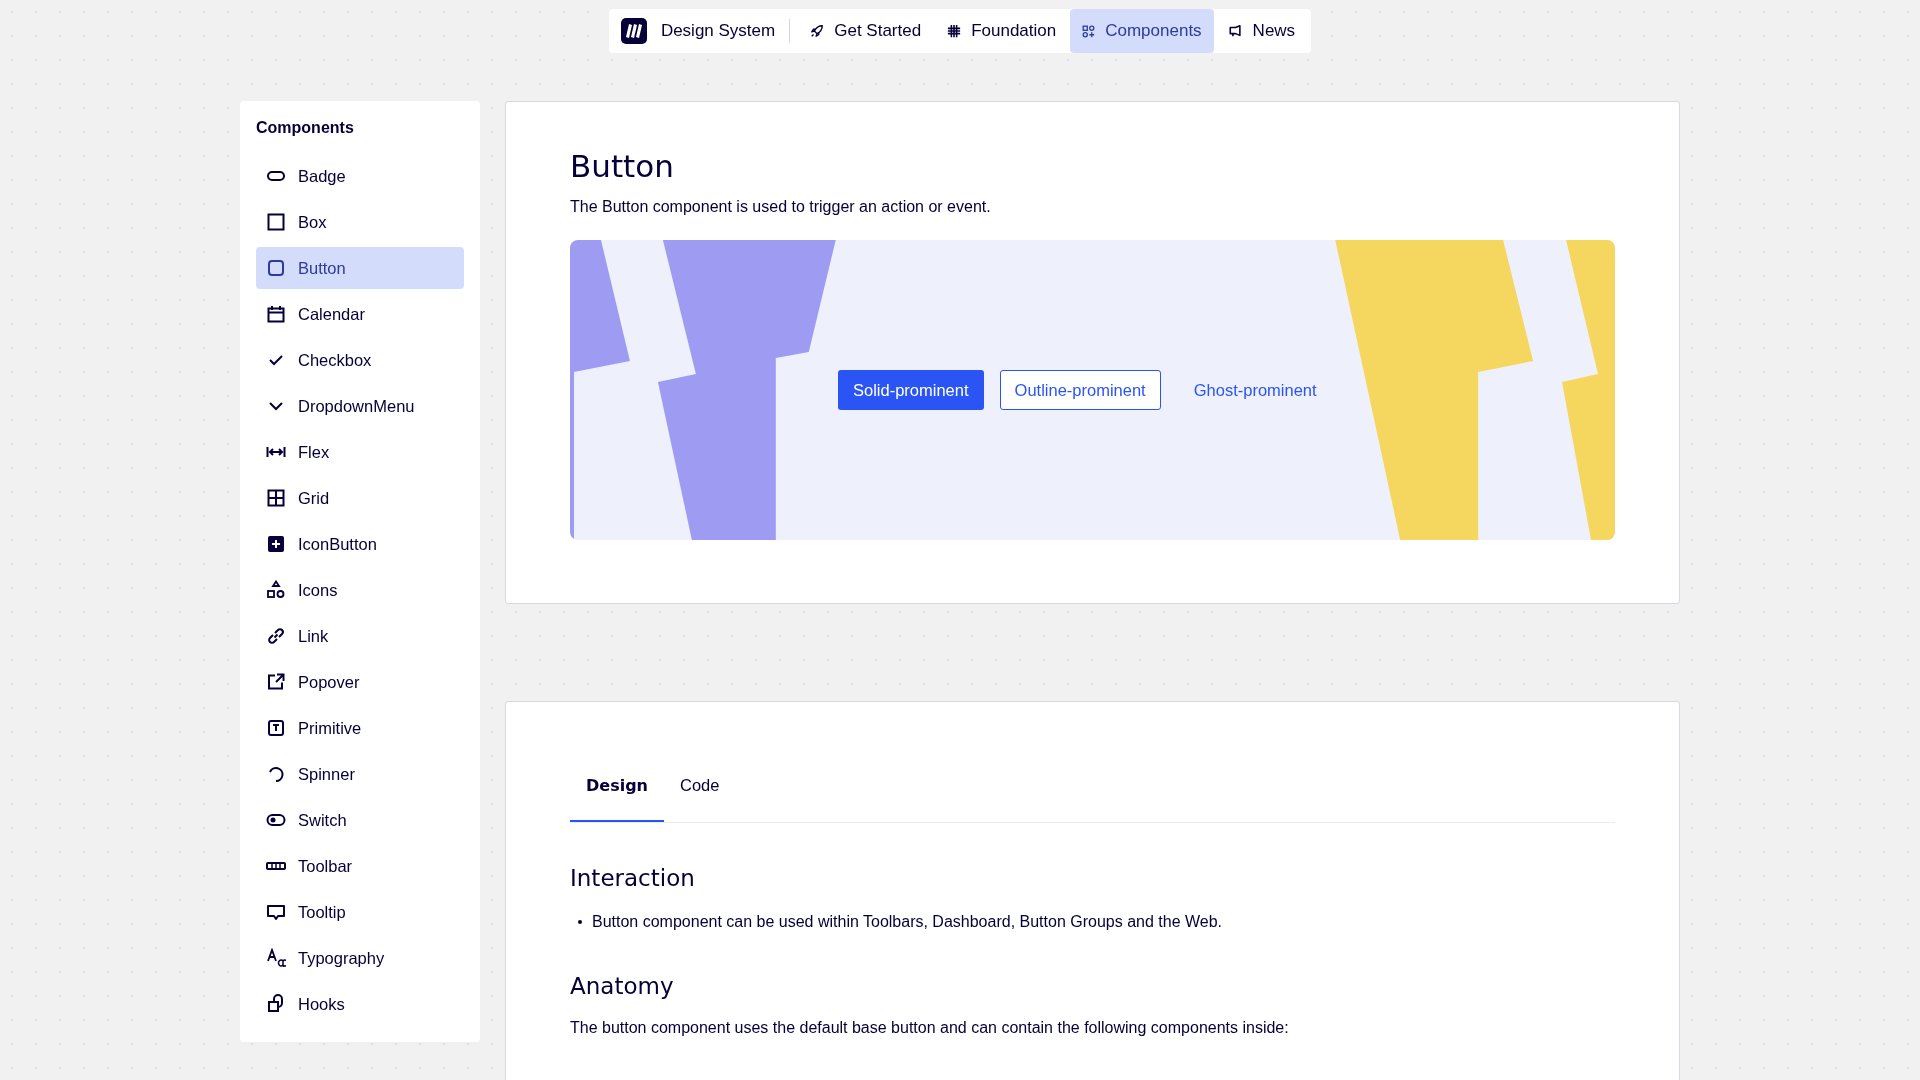 The height and width of the screenshot is (1080, 1920). I want to click on megaphone-icon, so click(1235, 31).